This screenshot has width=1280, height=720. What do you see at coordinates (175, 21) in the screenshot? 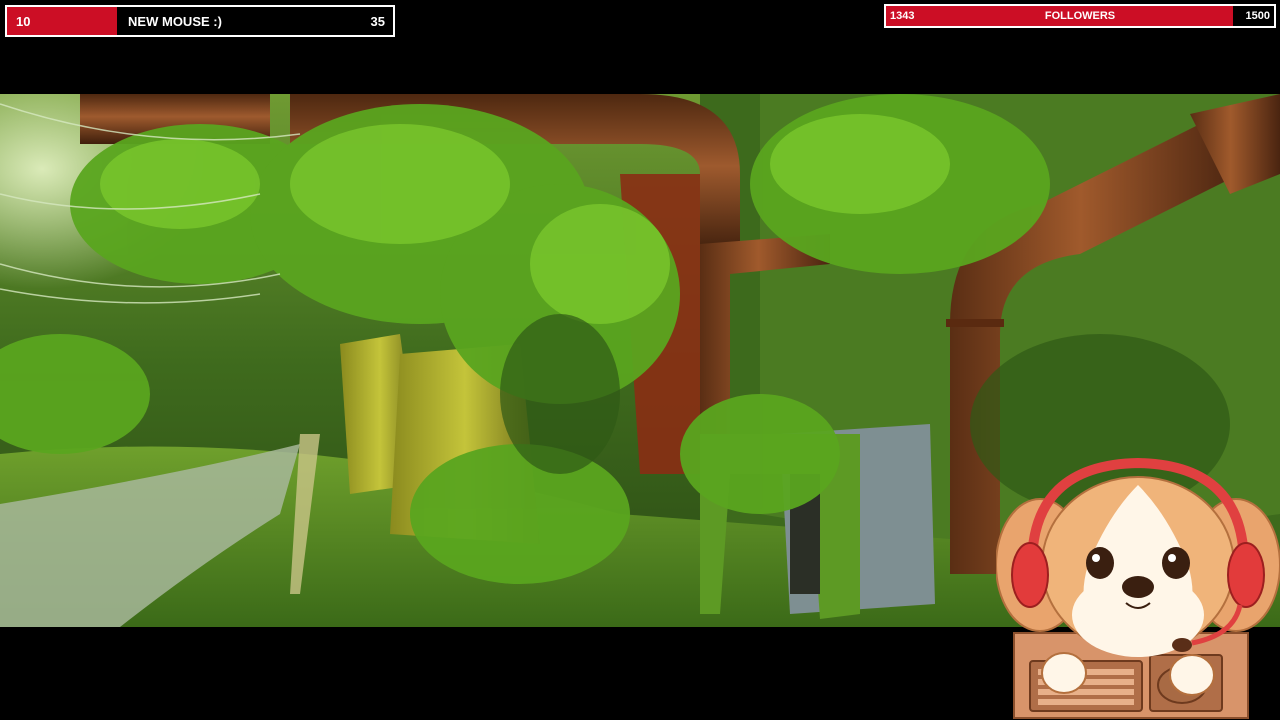
I see `mouse-goal-label: NEW MOUSE :)` at bounding box center [175, 21].